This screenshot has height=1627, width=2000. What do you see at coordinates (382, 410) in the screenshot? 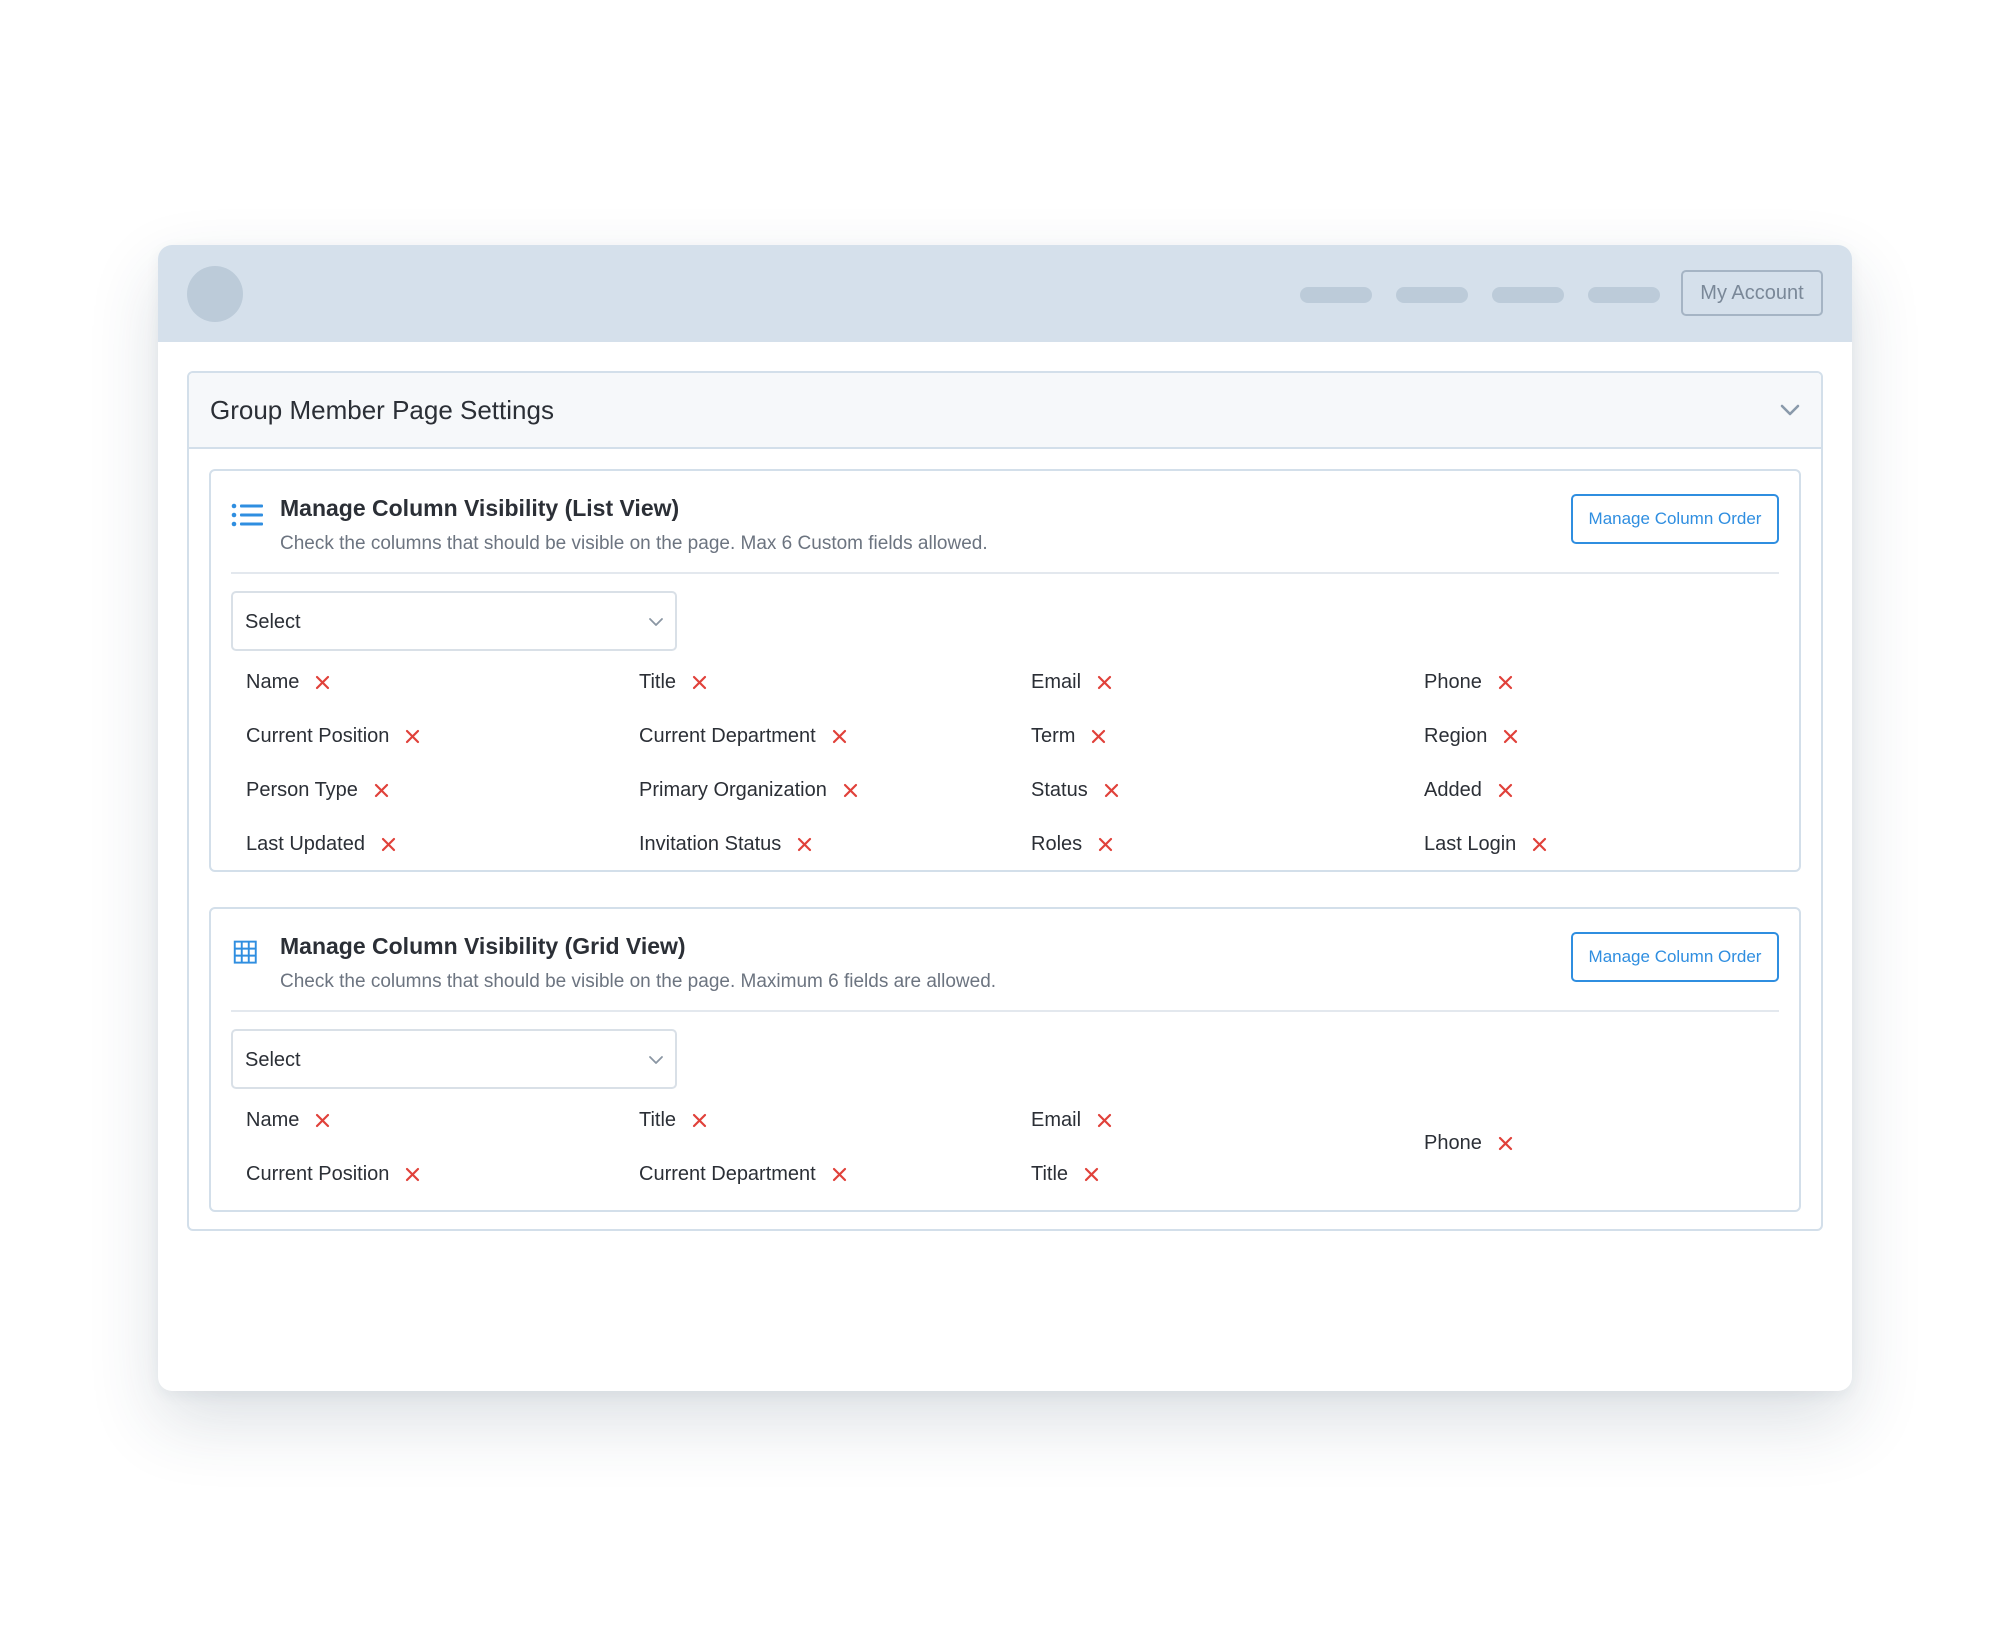
I see `panel-title: Group Member Page Settings` at bounding box center [382, 410].